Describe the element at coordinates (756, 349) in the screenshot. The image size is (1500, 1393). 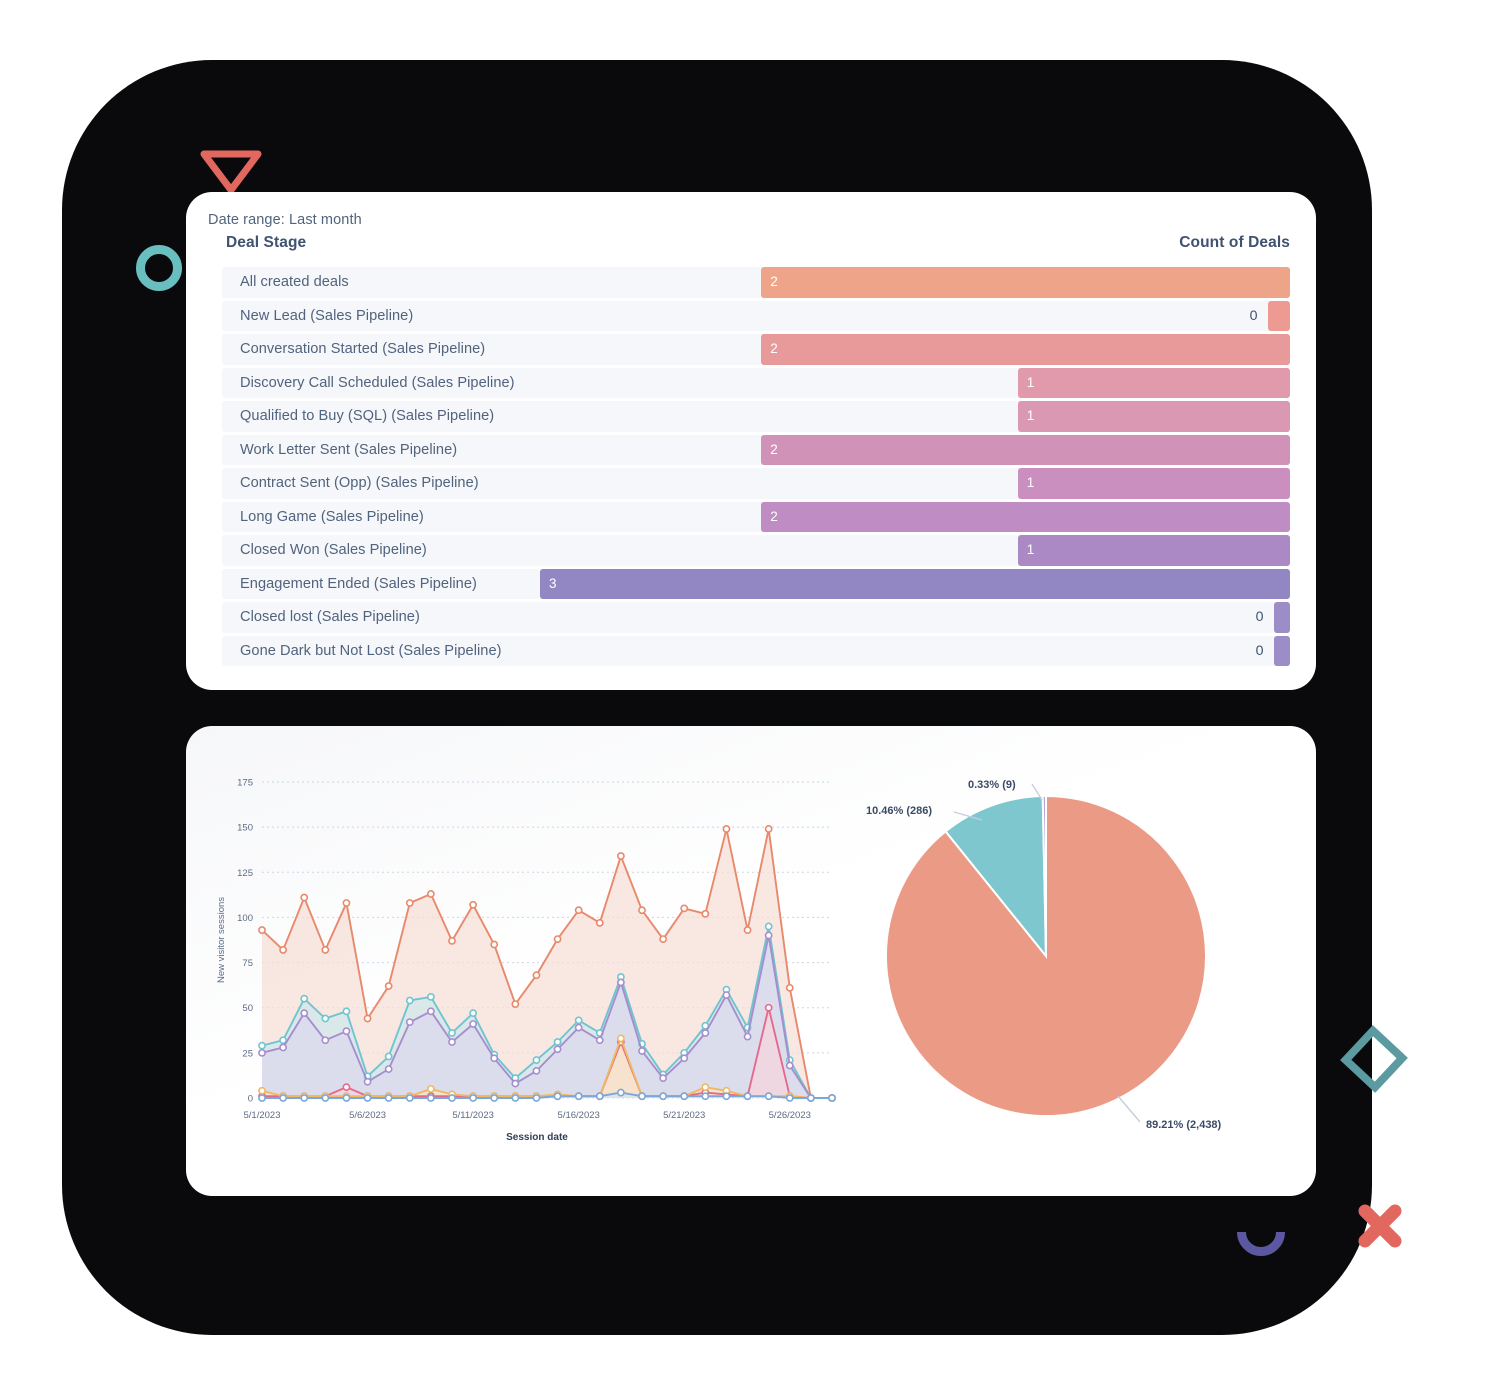
I see `bar-row: Conversation Started (Sales Pipeline) 2` at that location.